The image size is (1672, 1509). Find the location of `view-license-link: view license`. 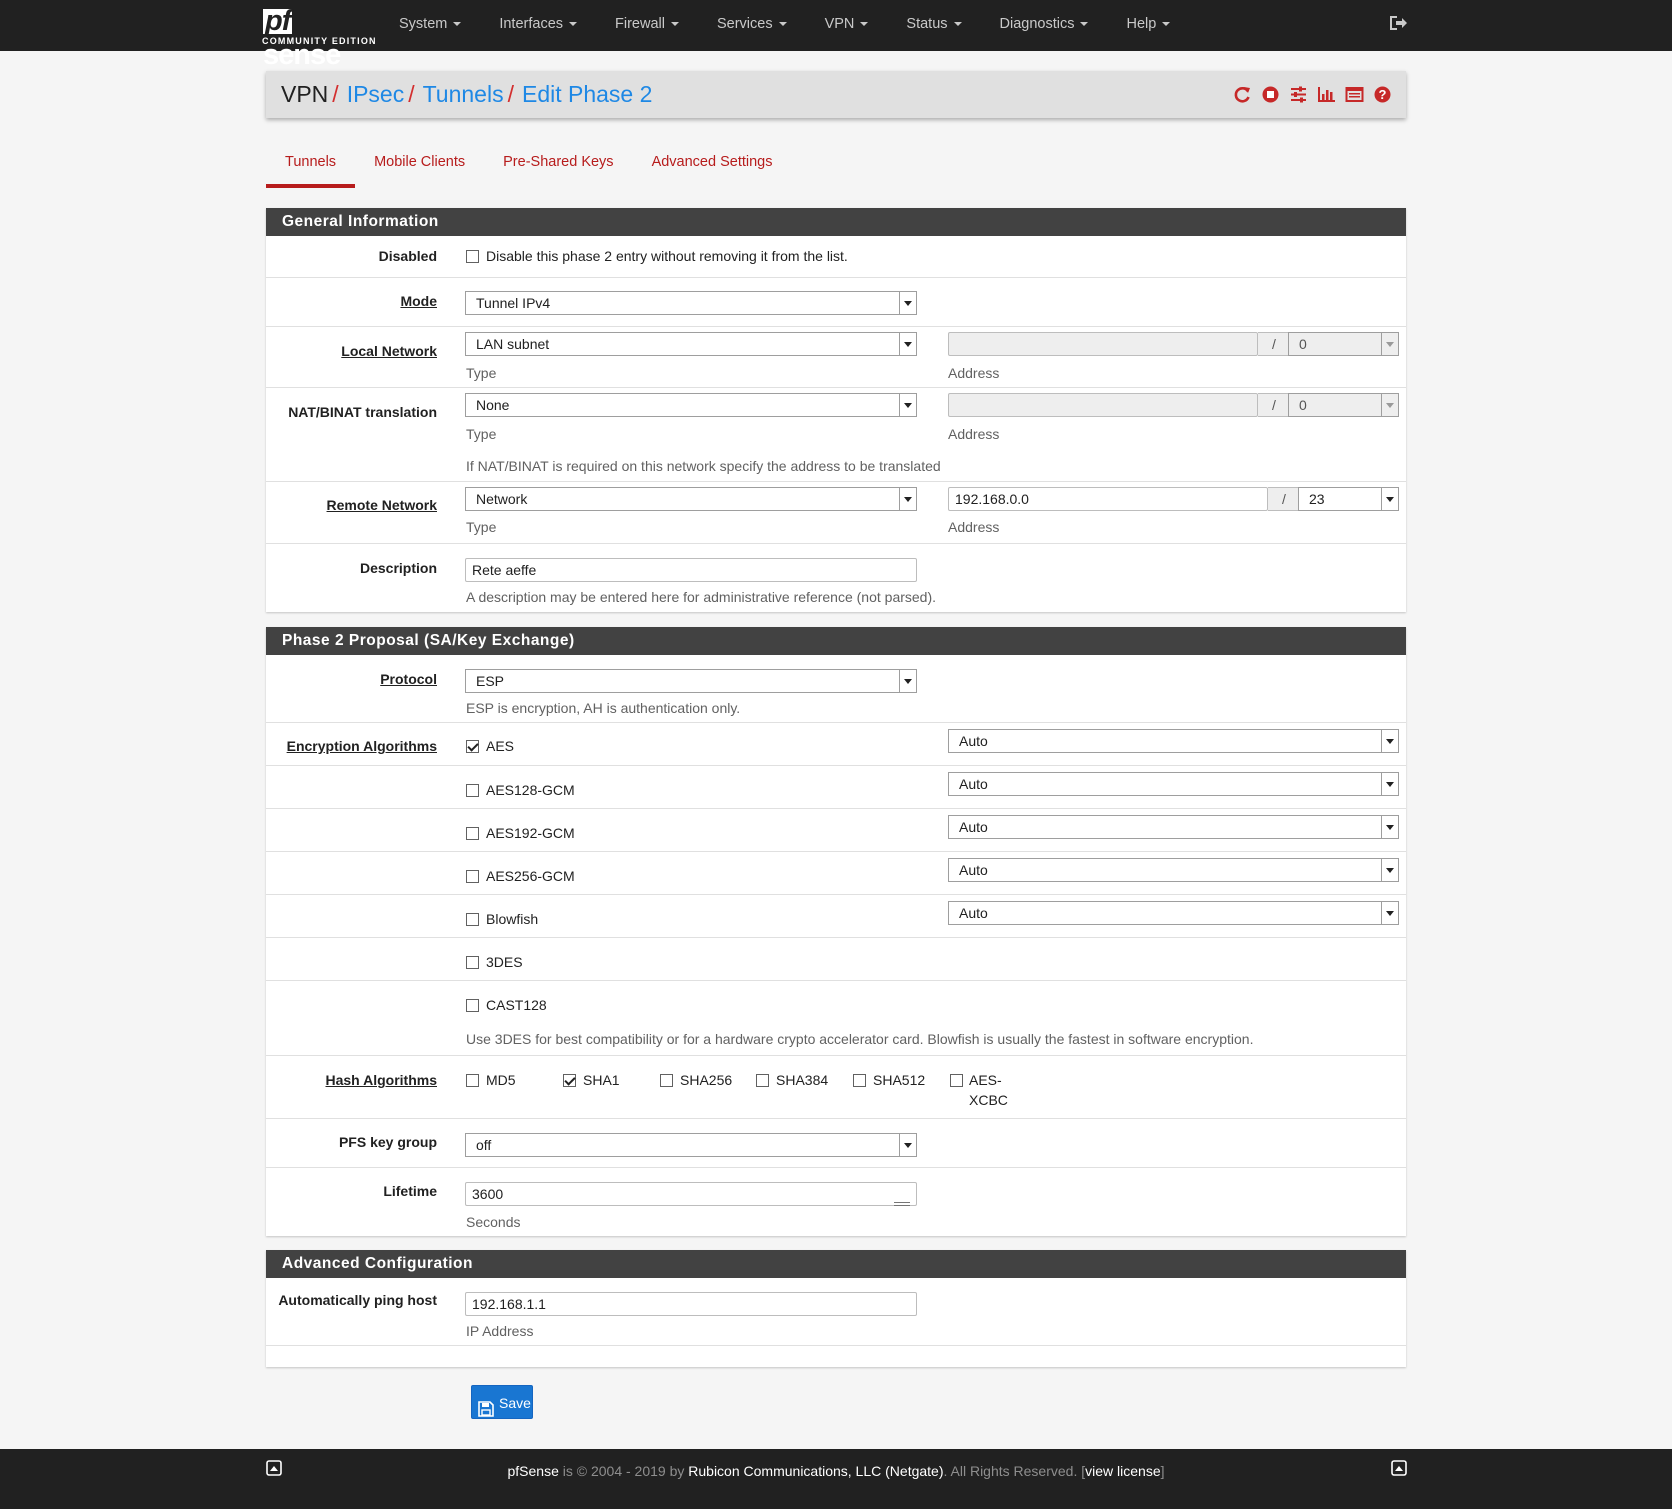

view-license-link: view license is located at coordinates (1122, 1471).